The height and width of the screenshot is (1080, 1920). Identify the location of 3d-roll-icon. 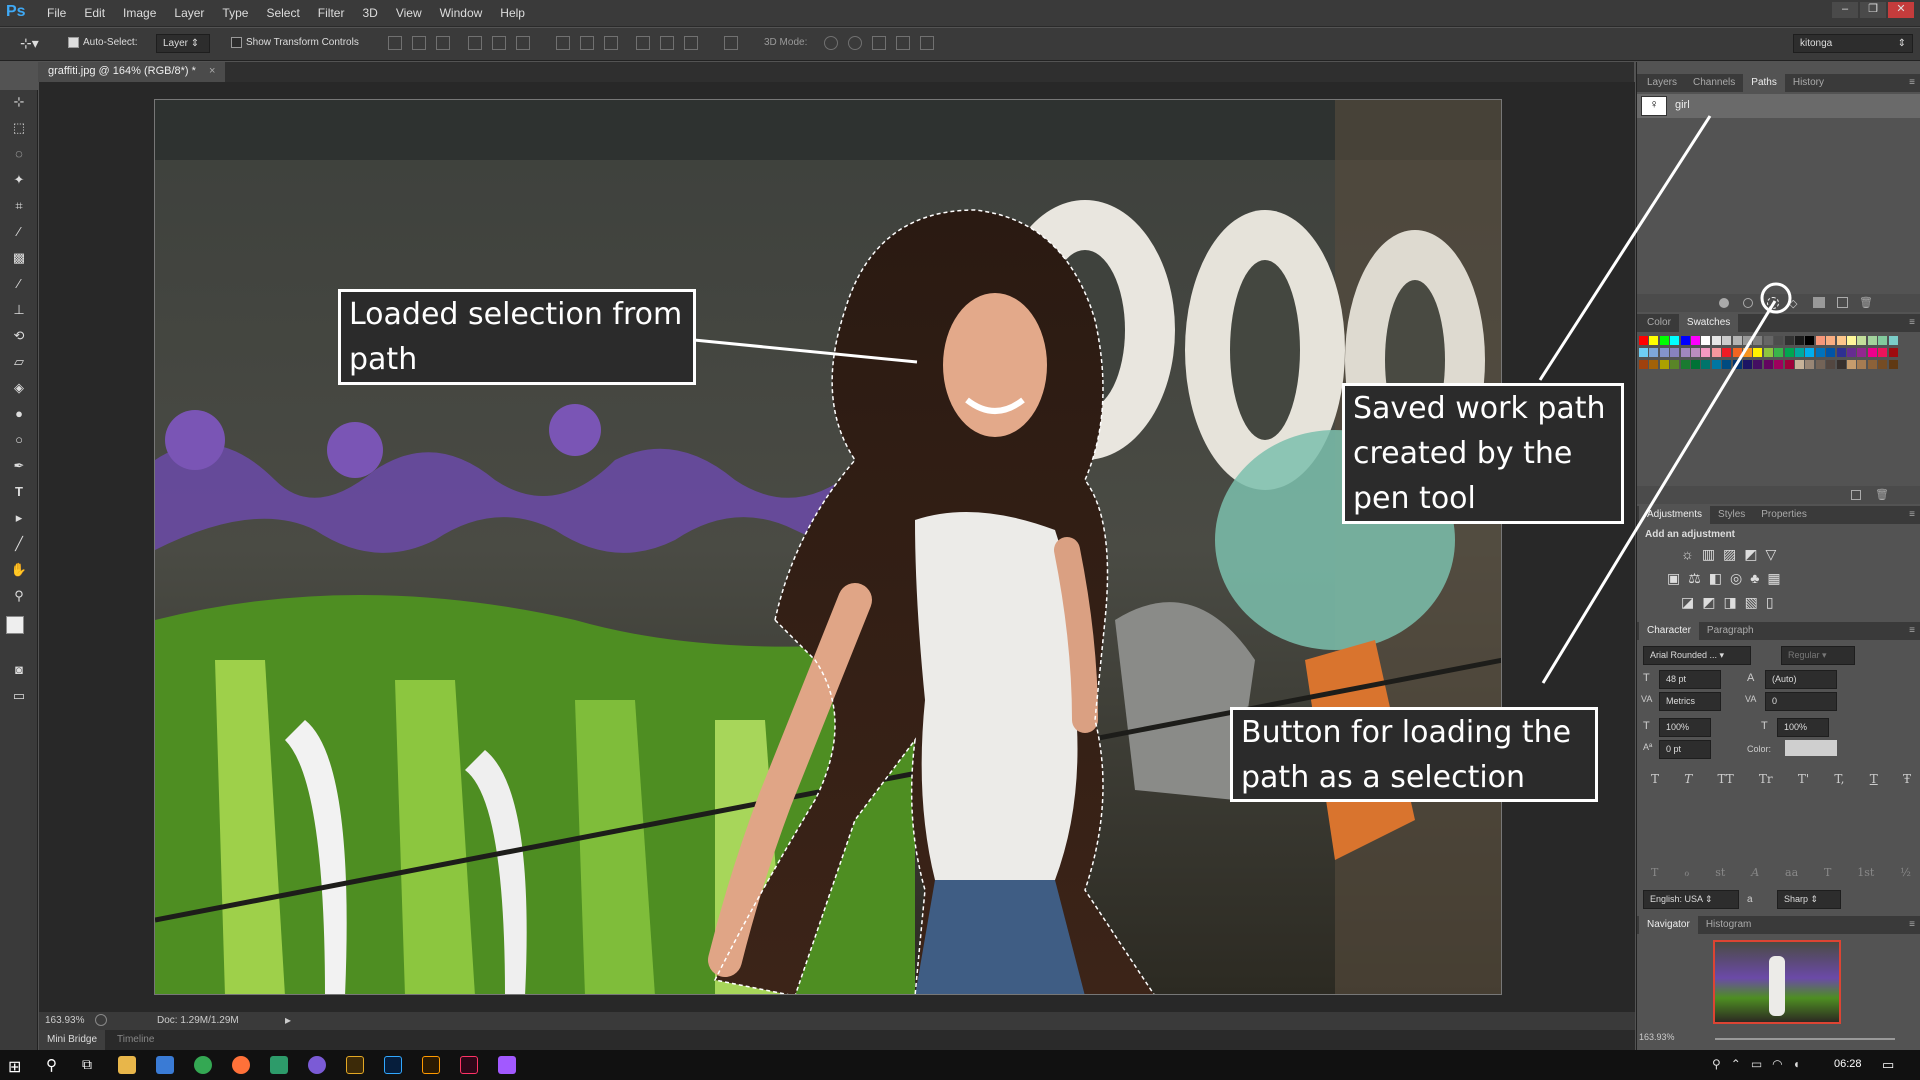
(855, 43).